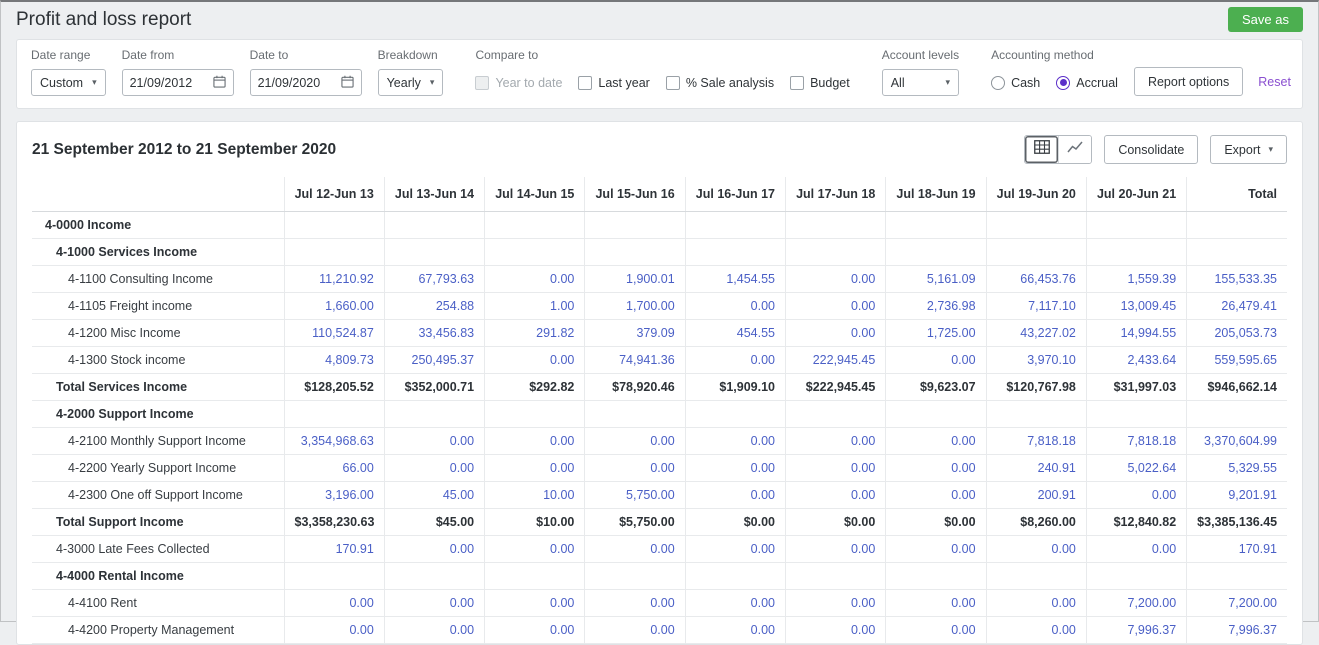 The width and height of the screenshot is (1319, 645). What do you see at coordinates (334, 306) in the screenshot?
I see `amount-cell: 1,660.00` at bounding box center [334, 306].